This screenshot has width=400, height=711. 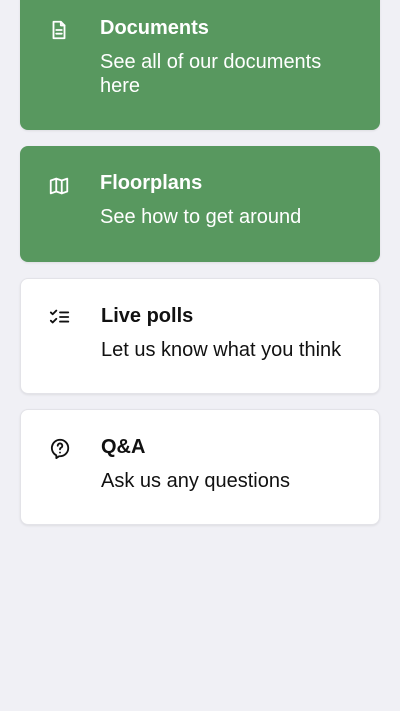 I want to click on qa-title: Q&A, so click(x=123, y=447).